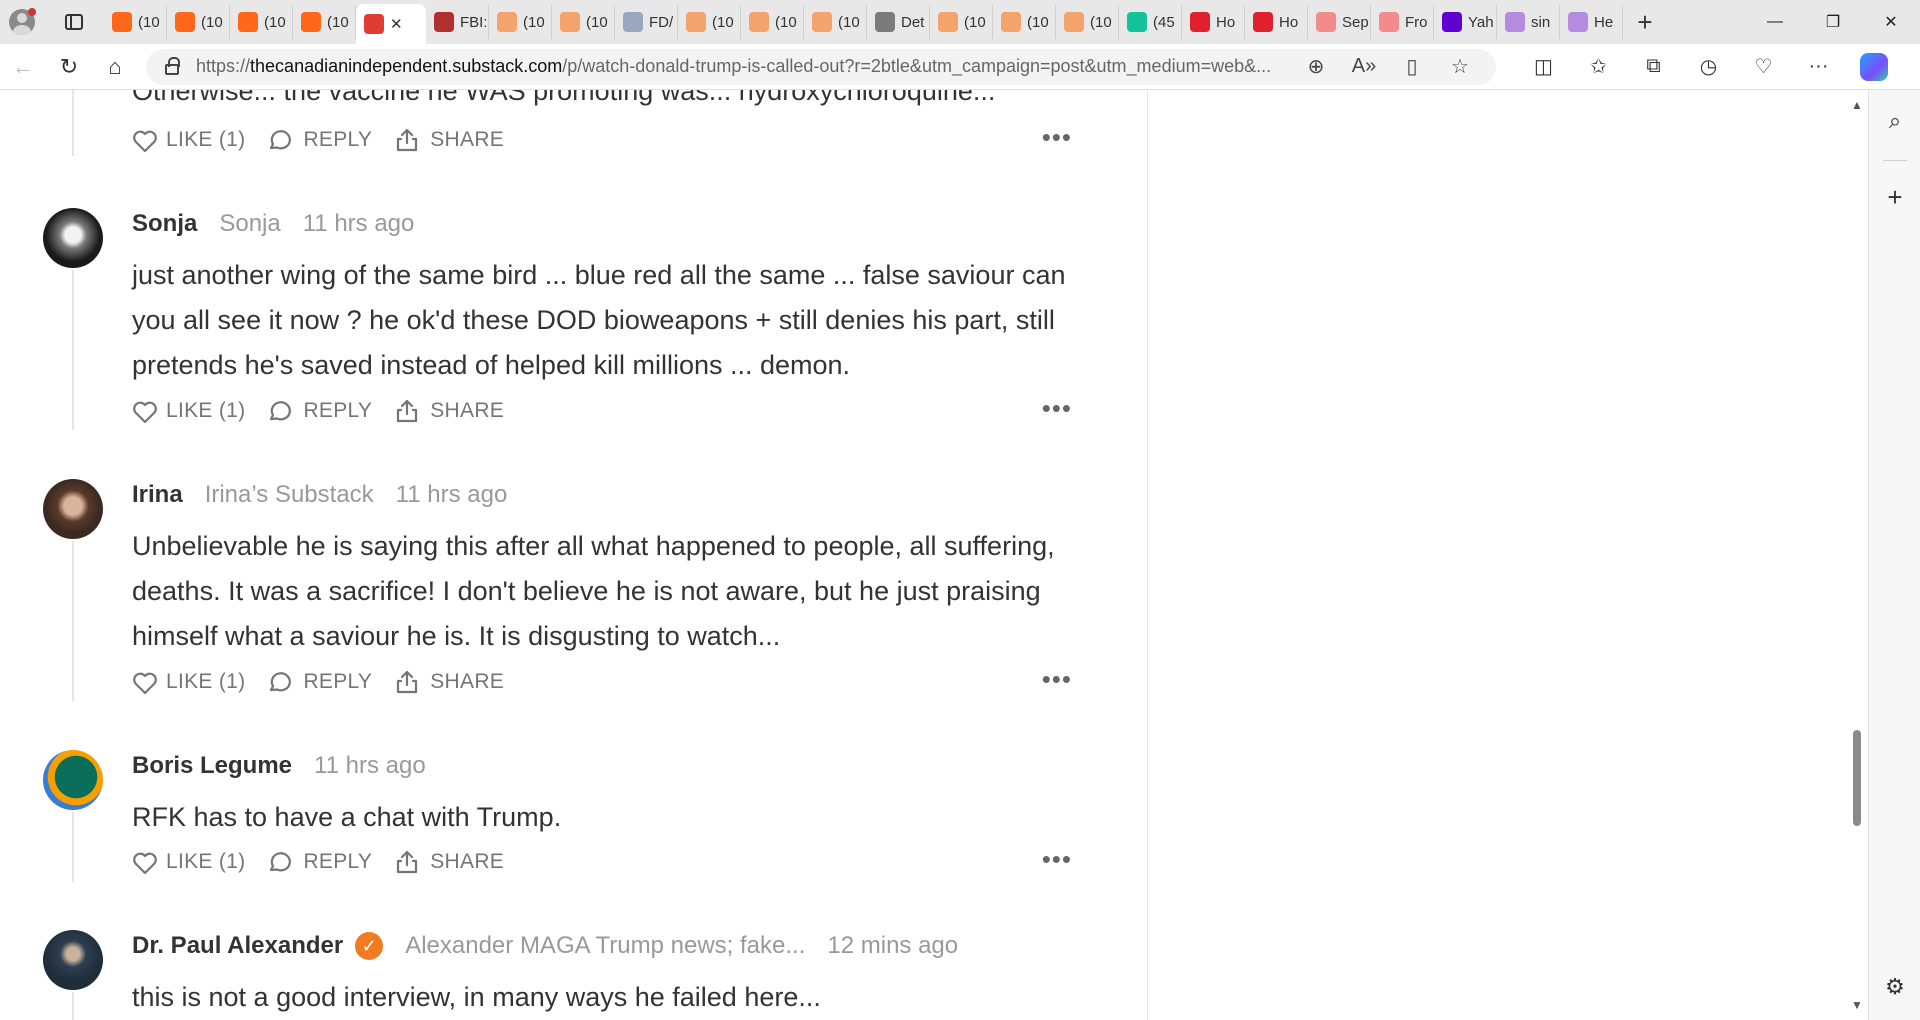  Describe the element at coordinates (237, 946) in the screenshot. I see `commenter-name: Dr. Paul Alexander` at that location.